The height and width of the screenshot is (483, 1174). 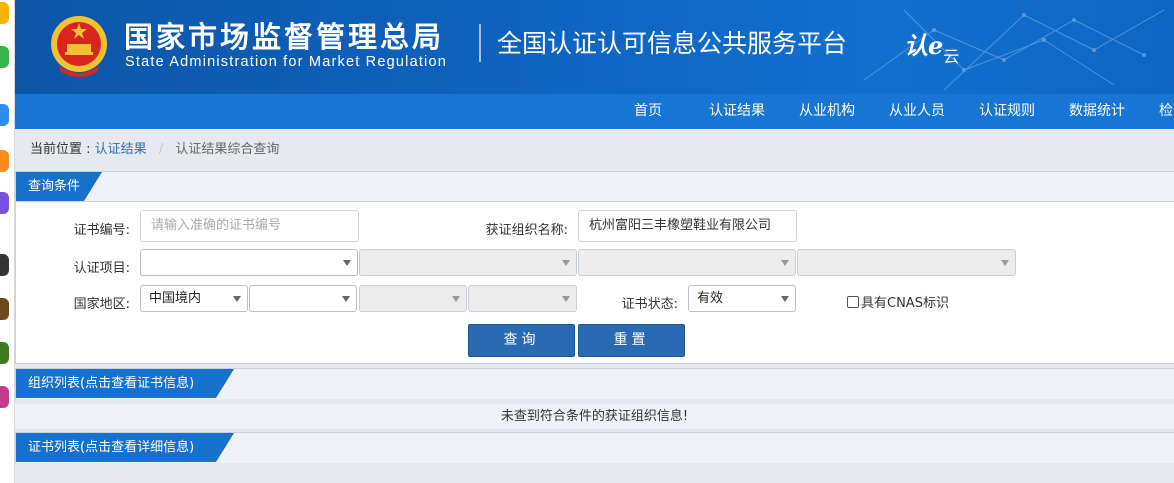 I want to click on nav-item-home: 首页, so click(x=648, y=111).